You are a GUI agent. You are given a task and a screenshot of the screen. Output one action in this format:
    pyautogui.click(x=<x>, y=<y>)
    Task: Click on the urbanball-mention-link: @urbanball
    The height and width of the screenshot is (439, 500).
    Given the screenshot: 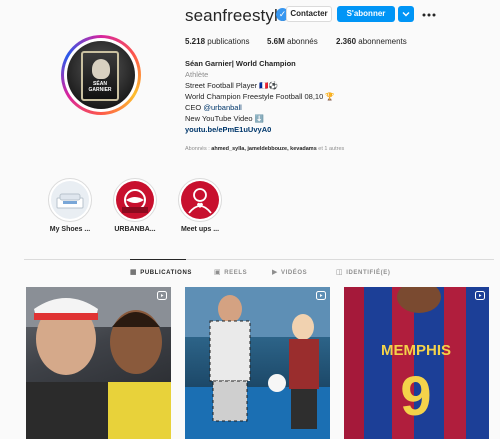 What is the action you would take?
    pyautogui.click(x=222, y=107)
    